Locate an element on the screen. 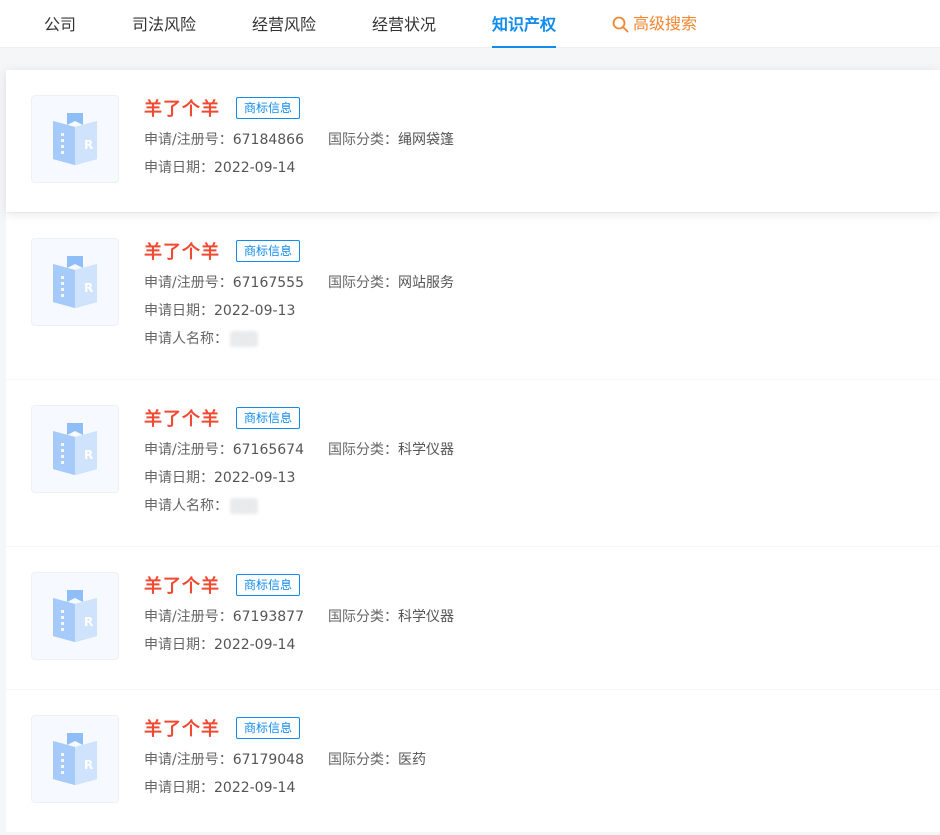 The width and height of the screenshot is (940, 835). intl-class-value: 网站服务 is located at coordinates (425, 283).